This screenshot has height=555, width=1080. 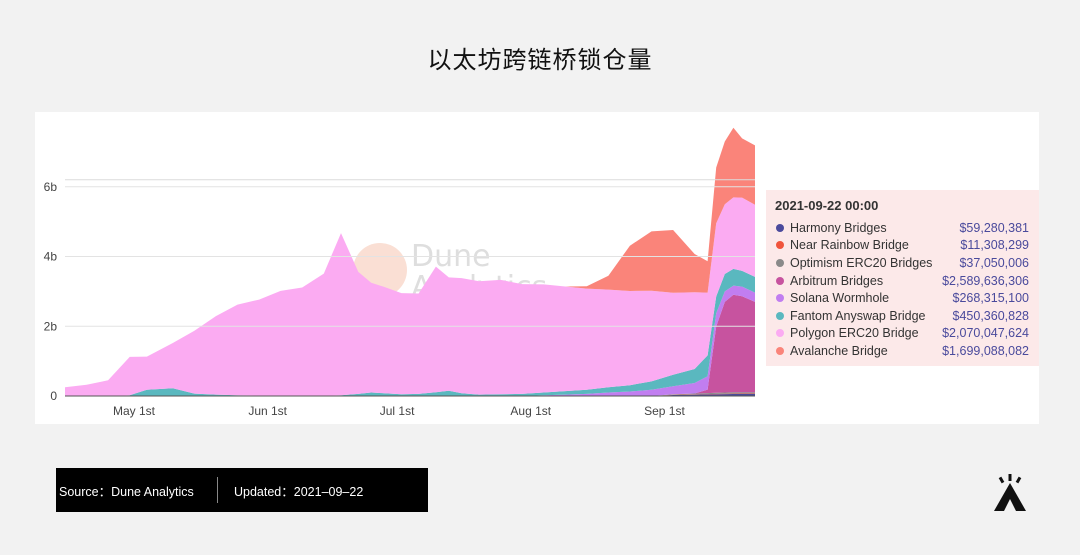 What do you see at coordinates (530, 411) in the screenshot?
I see `x-tick-label: Aug 1st` at bounding box center [530, 411].